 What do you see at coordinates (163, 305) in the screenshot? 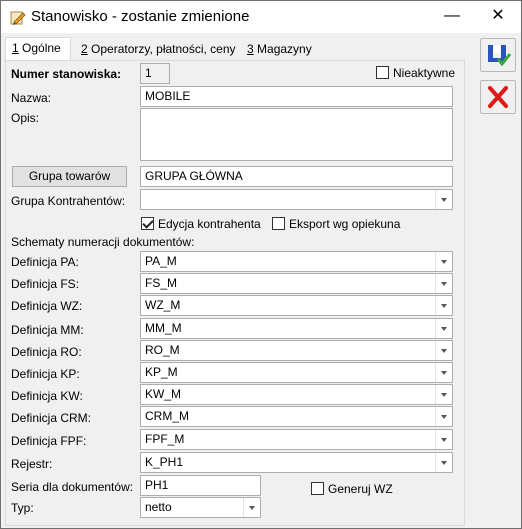
I see `combo-value: WZ_M` at bounding box center [163, 305].